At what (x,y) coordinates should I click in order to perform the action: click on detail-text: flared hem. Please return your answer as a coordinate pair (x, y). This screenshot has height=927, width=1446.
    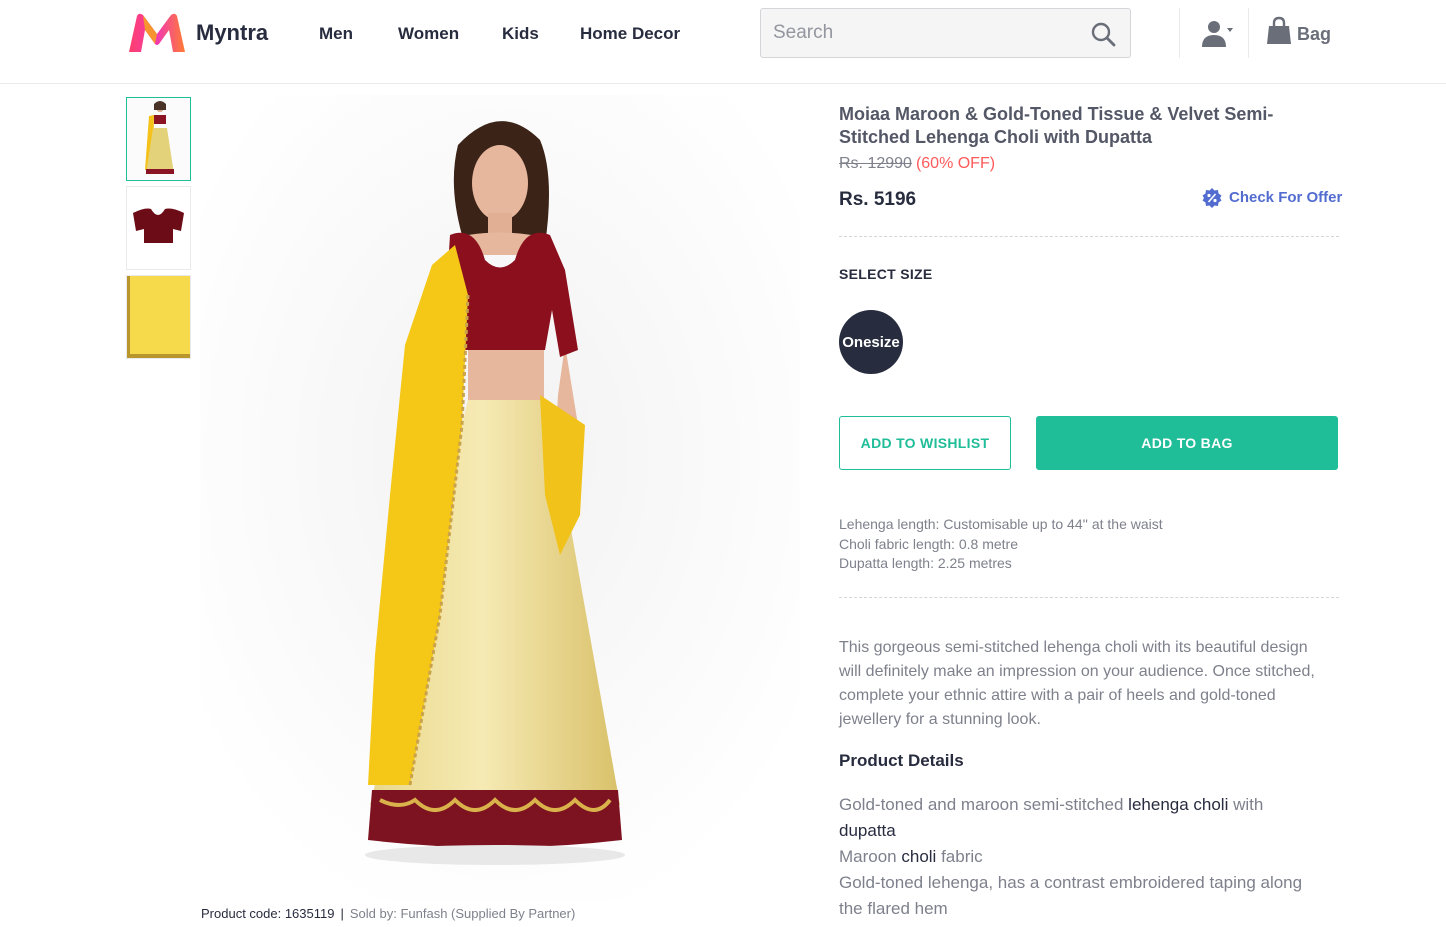
    Looking at the image, I should click on (907, 908).